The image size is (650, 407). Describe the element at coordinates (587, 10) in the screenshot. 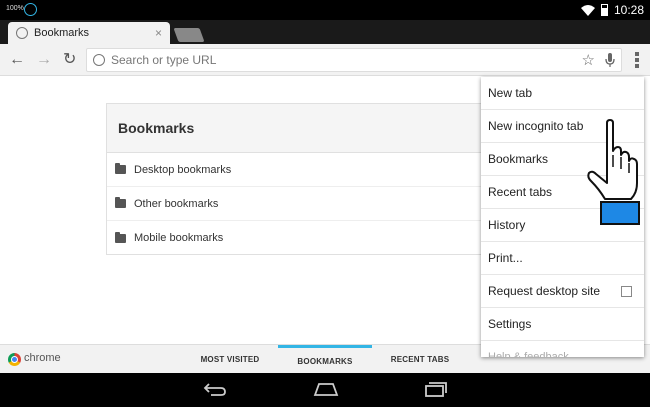

I see `wifi-icon` at that location.